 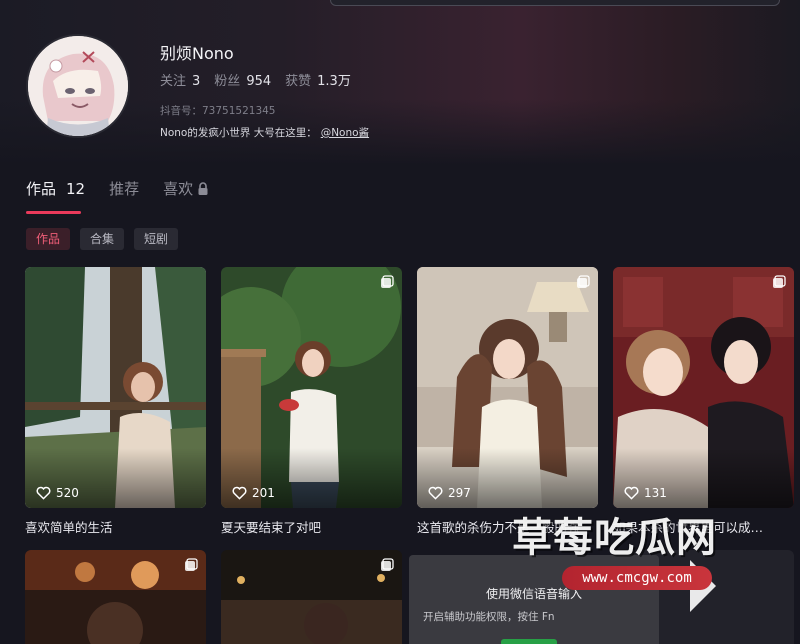 I want to click on video-card: 201, so click(x=311, y=387).